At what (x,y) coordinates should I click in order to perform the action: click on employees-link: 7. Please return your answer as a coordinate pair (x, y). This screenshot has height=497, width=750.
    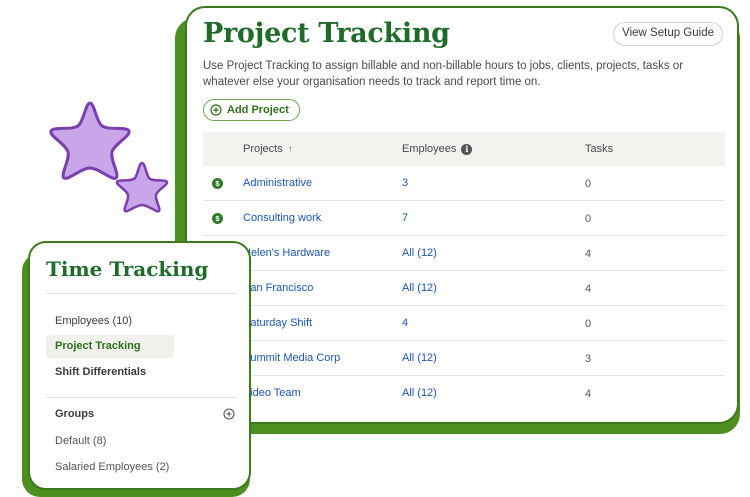
    Looking at the image, I should click on (405, 218).